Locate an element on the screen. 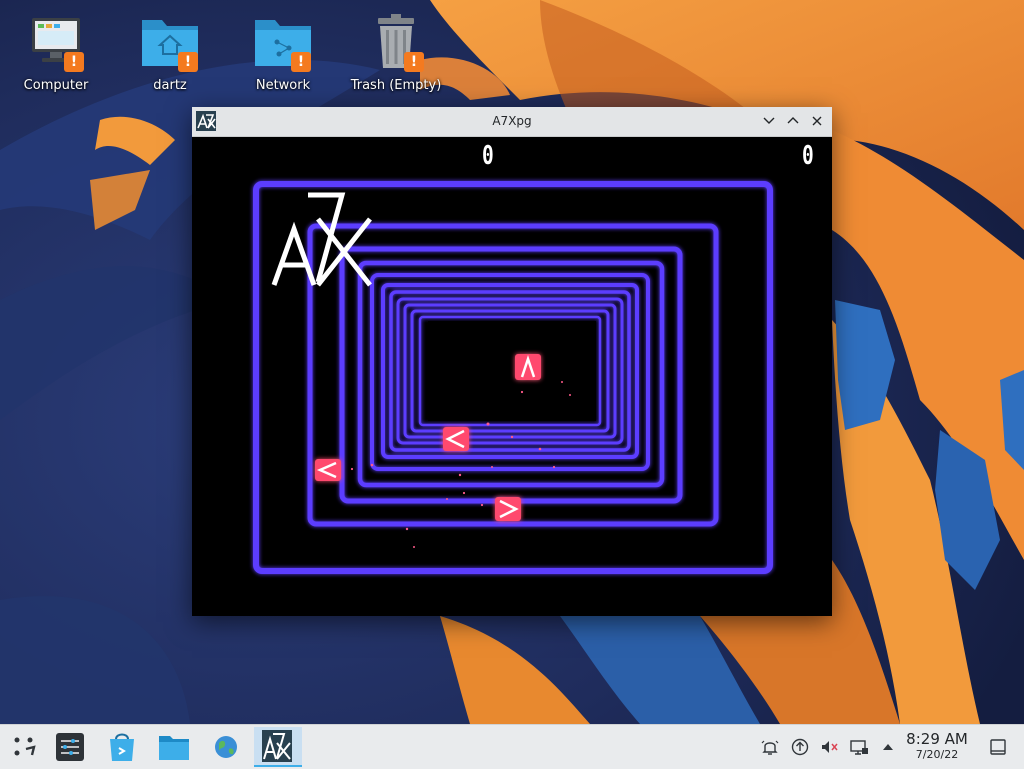  desktop-icon-label: Computer is located at coordinates (56, 85).